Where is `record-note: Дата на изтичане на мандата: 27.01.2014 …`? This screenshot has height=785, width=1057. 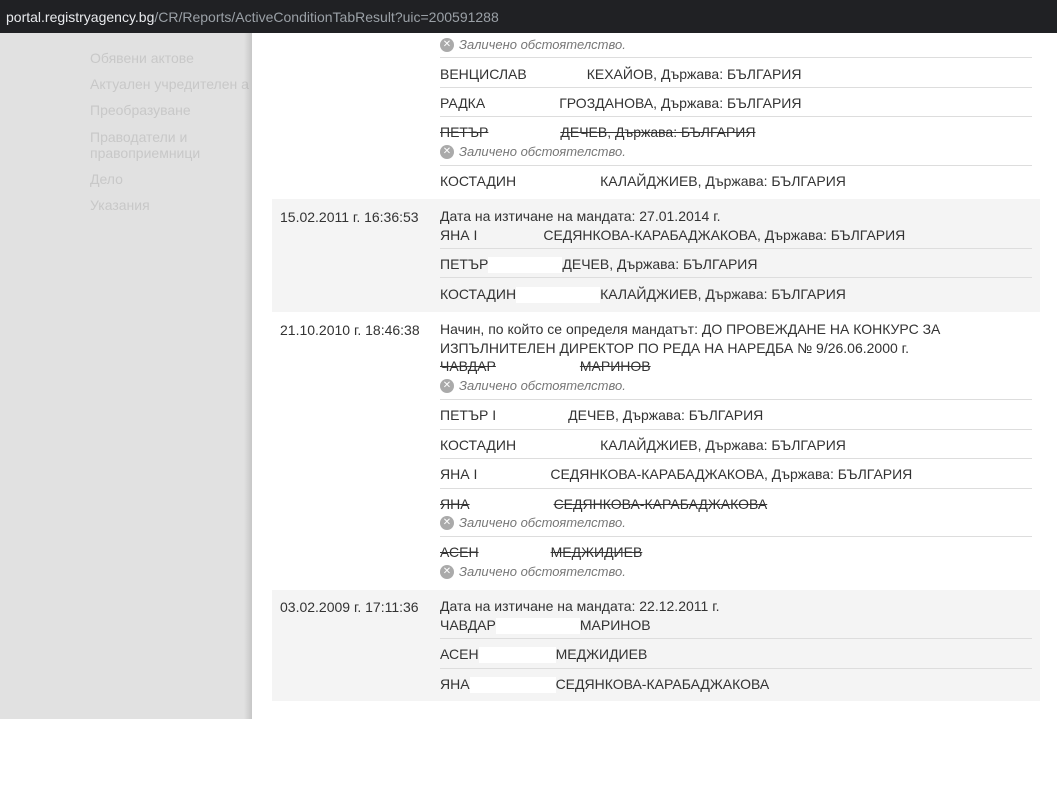
record-note: Дата на изтичане на мандата: 27.01.2014 … is located at coordinates (580, 216).